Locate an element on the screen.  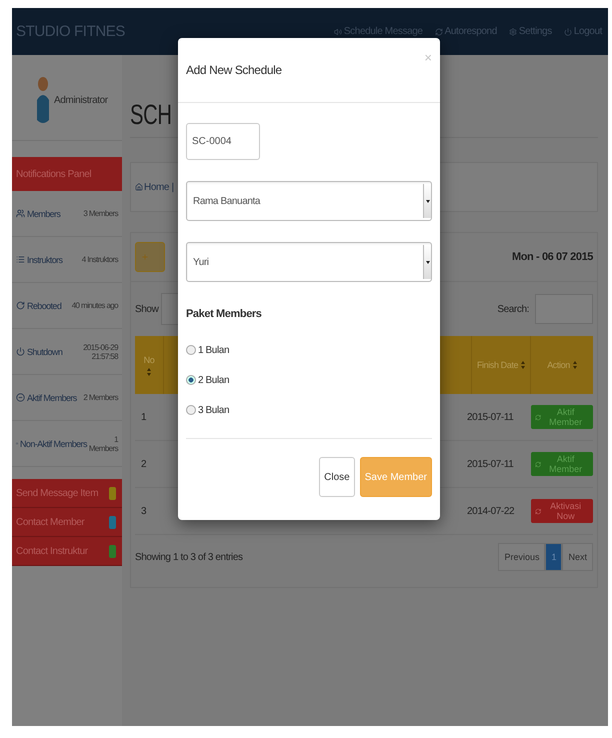
close-button: × is located at coordinates (428, 57).